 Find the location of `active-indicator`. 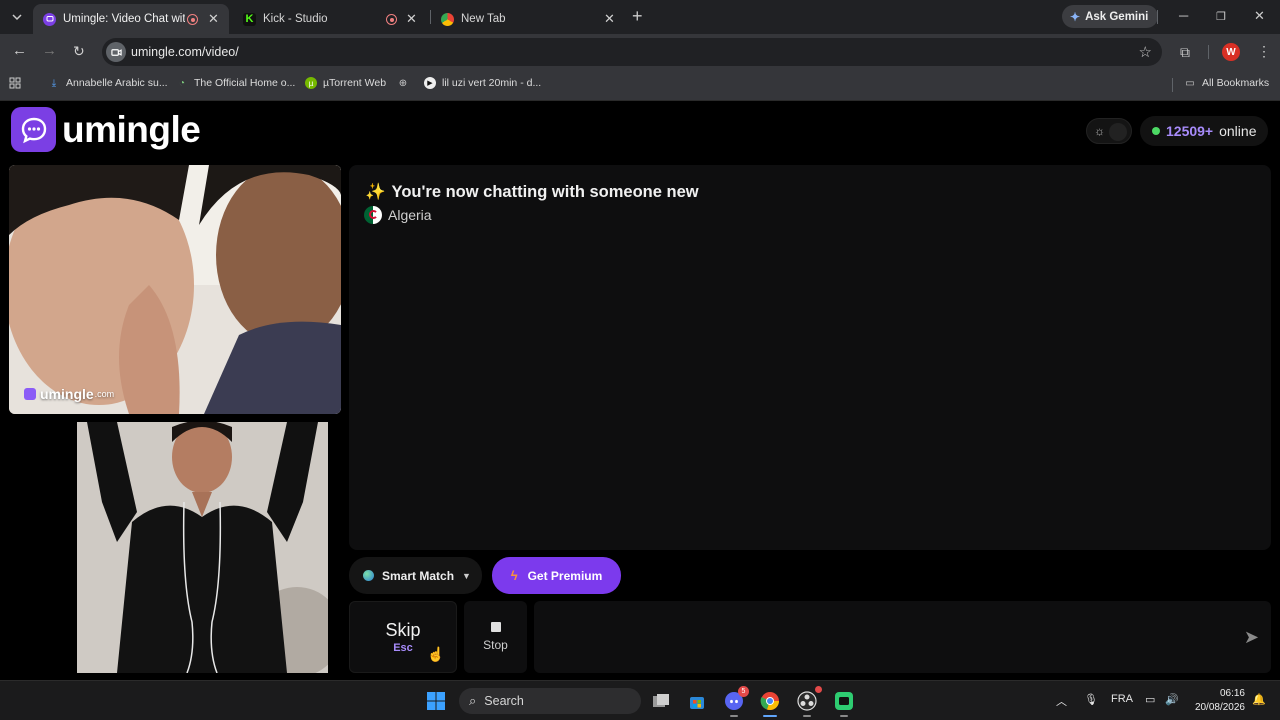

active-indicator is located at coordinates (770, 716).